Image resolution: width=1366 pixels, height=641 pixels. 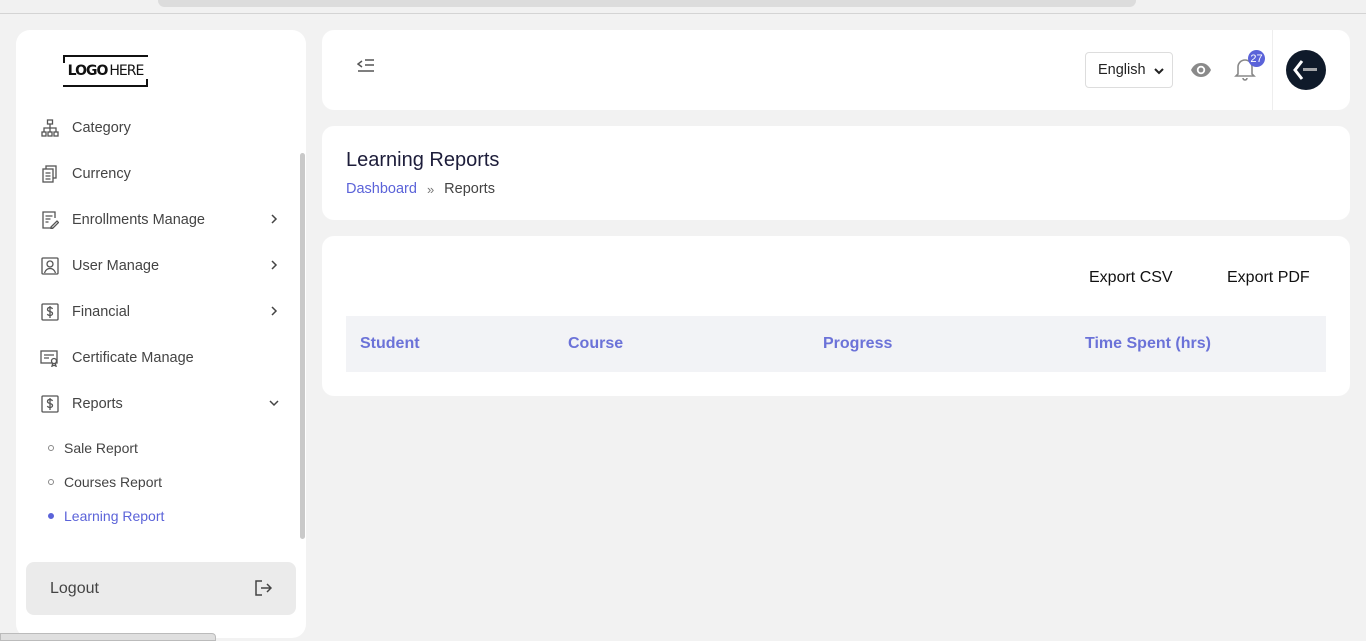 What do you see at coordinates (50, 220) in the screenshot?
I see `edit-document-icon` at bounding box center [50, 220].